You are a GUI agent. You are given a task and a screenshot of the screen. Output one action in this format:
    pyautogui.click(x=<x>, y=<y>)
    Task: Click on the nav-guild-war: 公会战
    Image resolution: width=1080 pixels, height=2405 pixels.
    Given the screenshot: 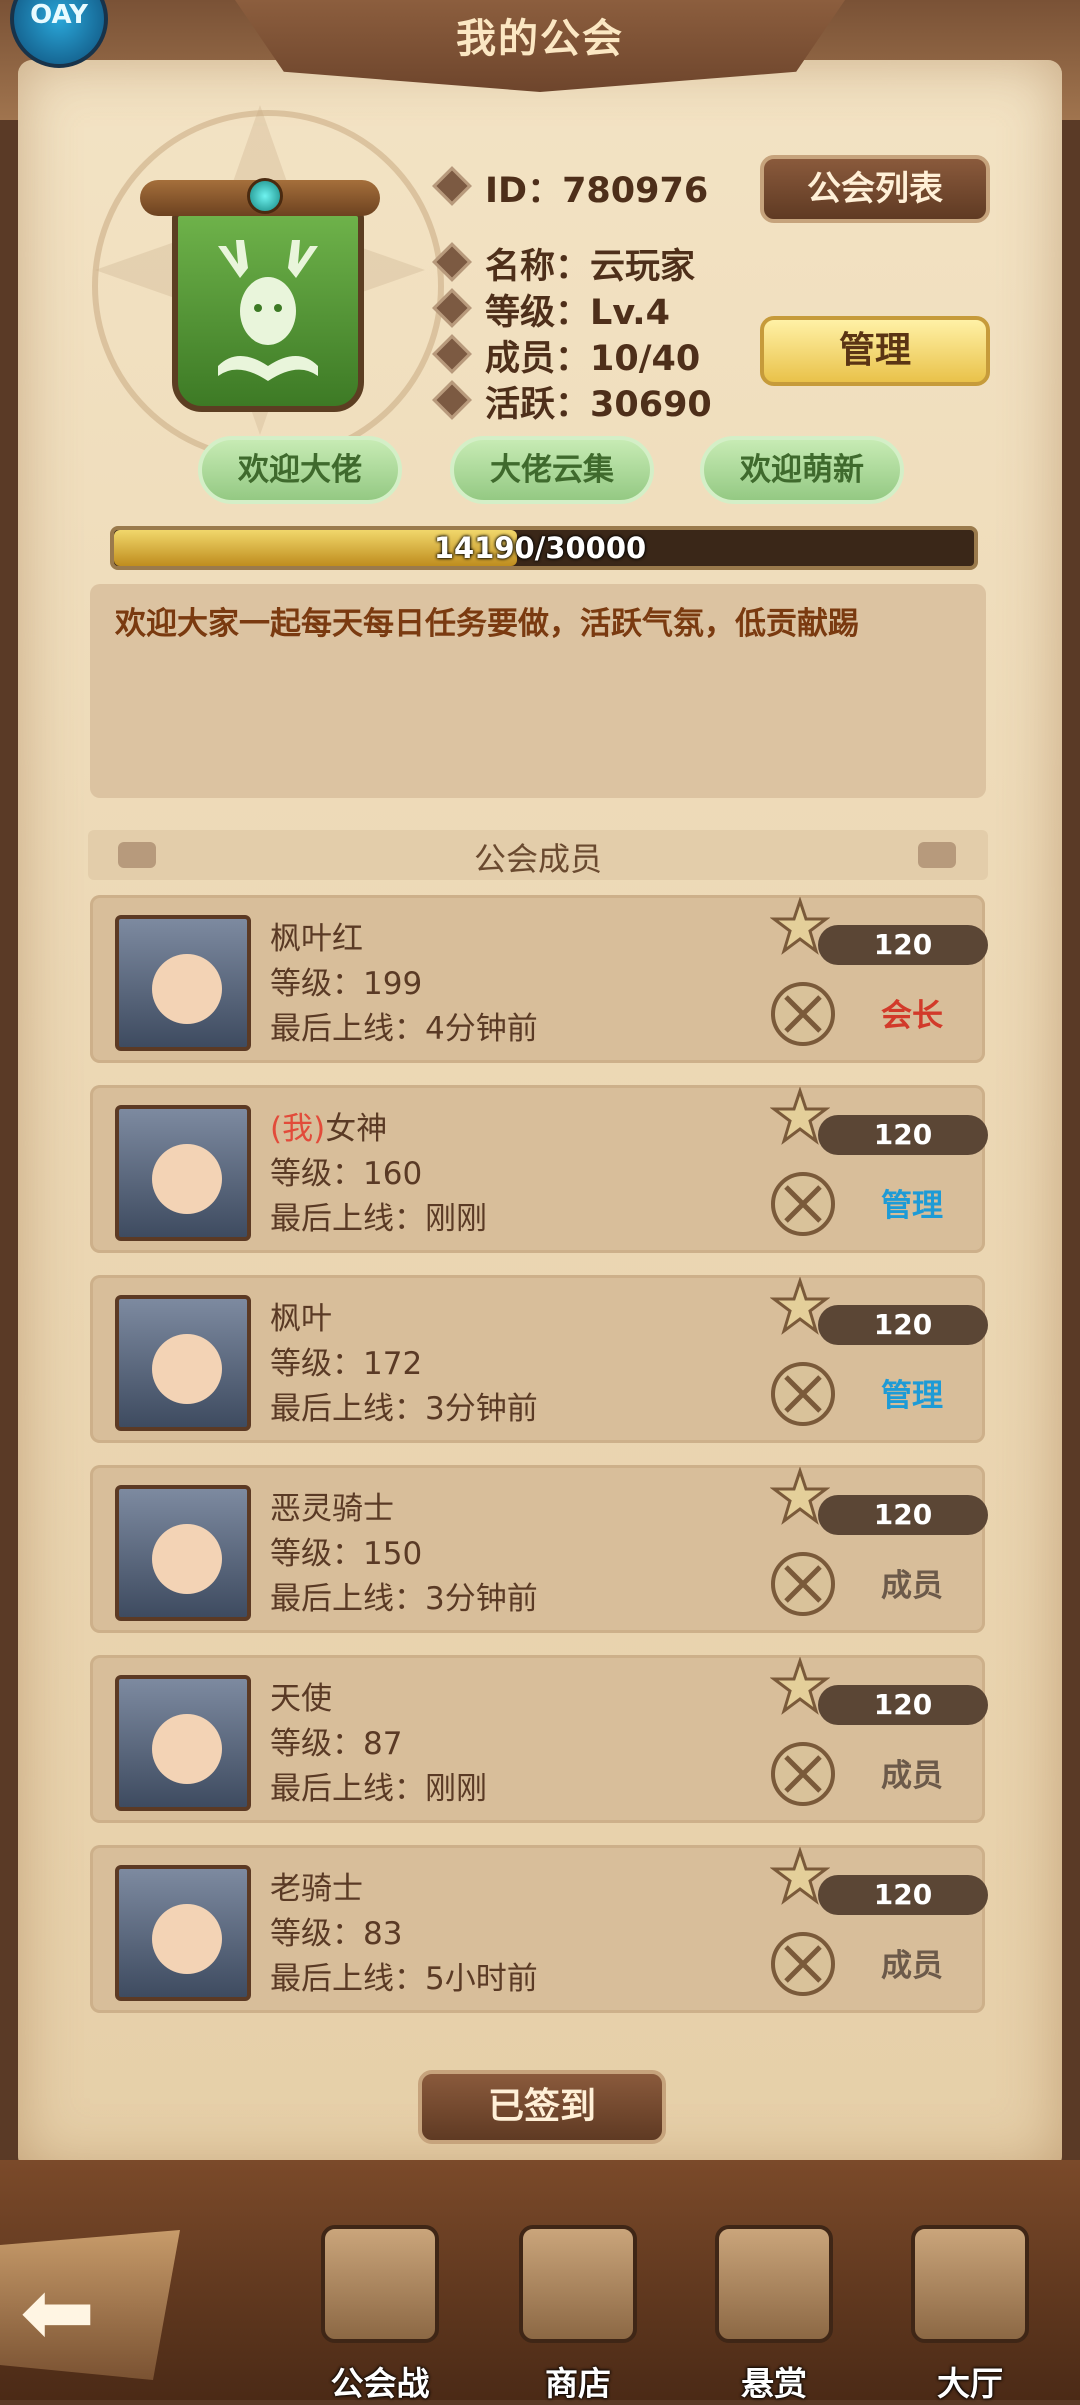 What is the action you would take?
    pyautogui.click(x=380, y=2315)
    